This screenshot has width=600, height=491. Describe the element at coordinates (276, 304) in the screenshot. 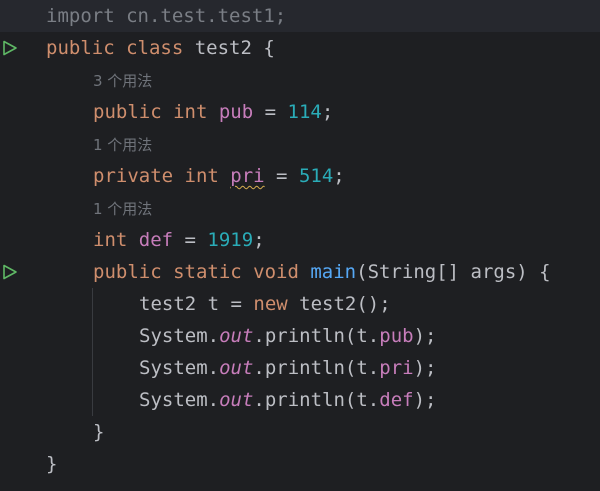

I see `code-token: new` at that location.